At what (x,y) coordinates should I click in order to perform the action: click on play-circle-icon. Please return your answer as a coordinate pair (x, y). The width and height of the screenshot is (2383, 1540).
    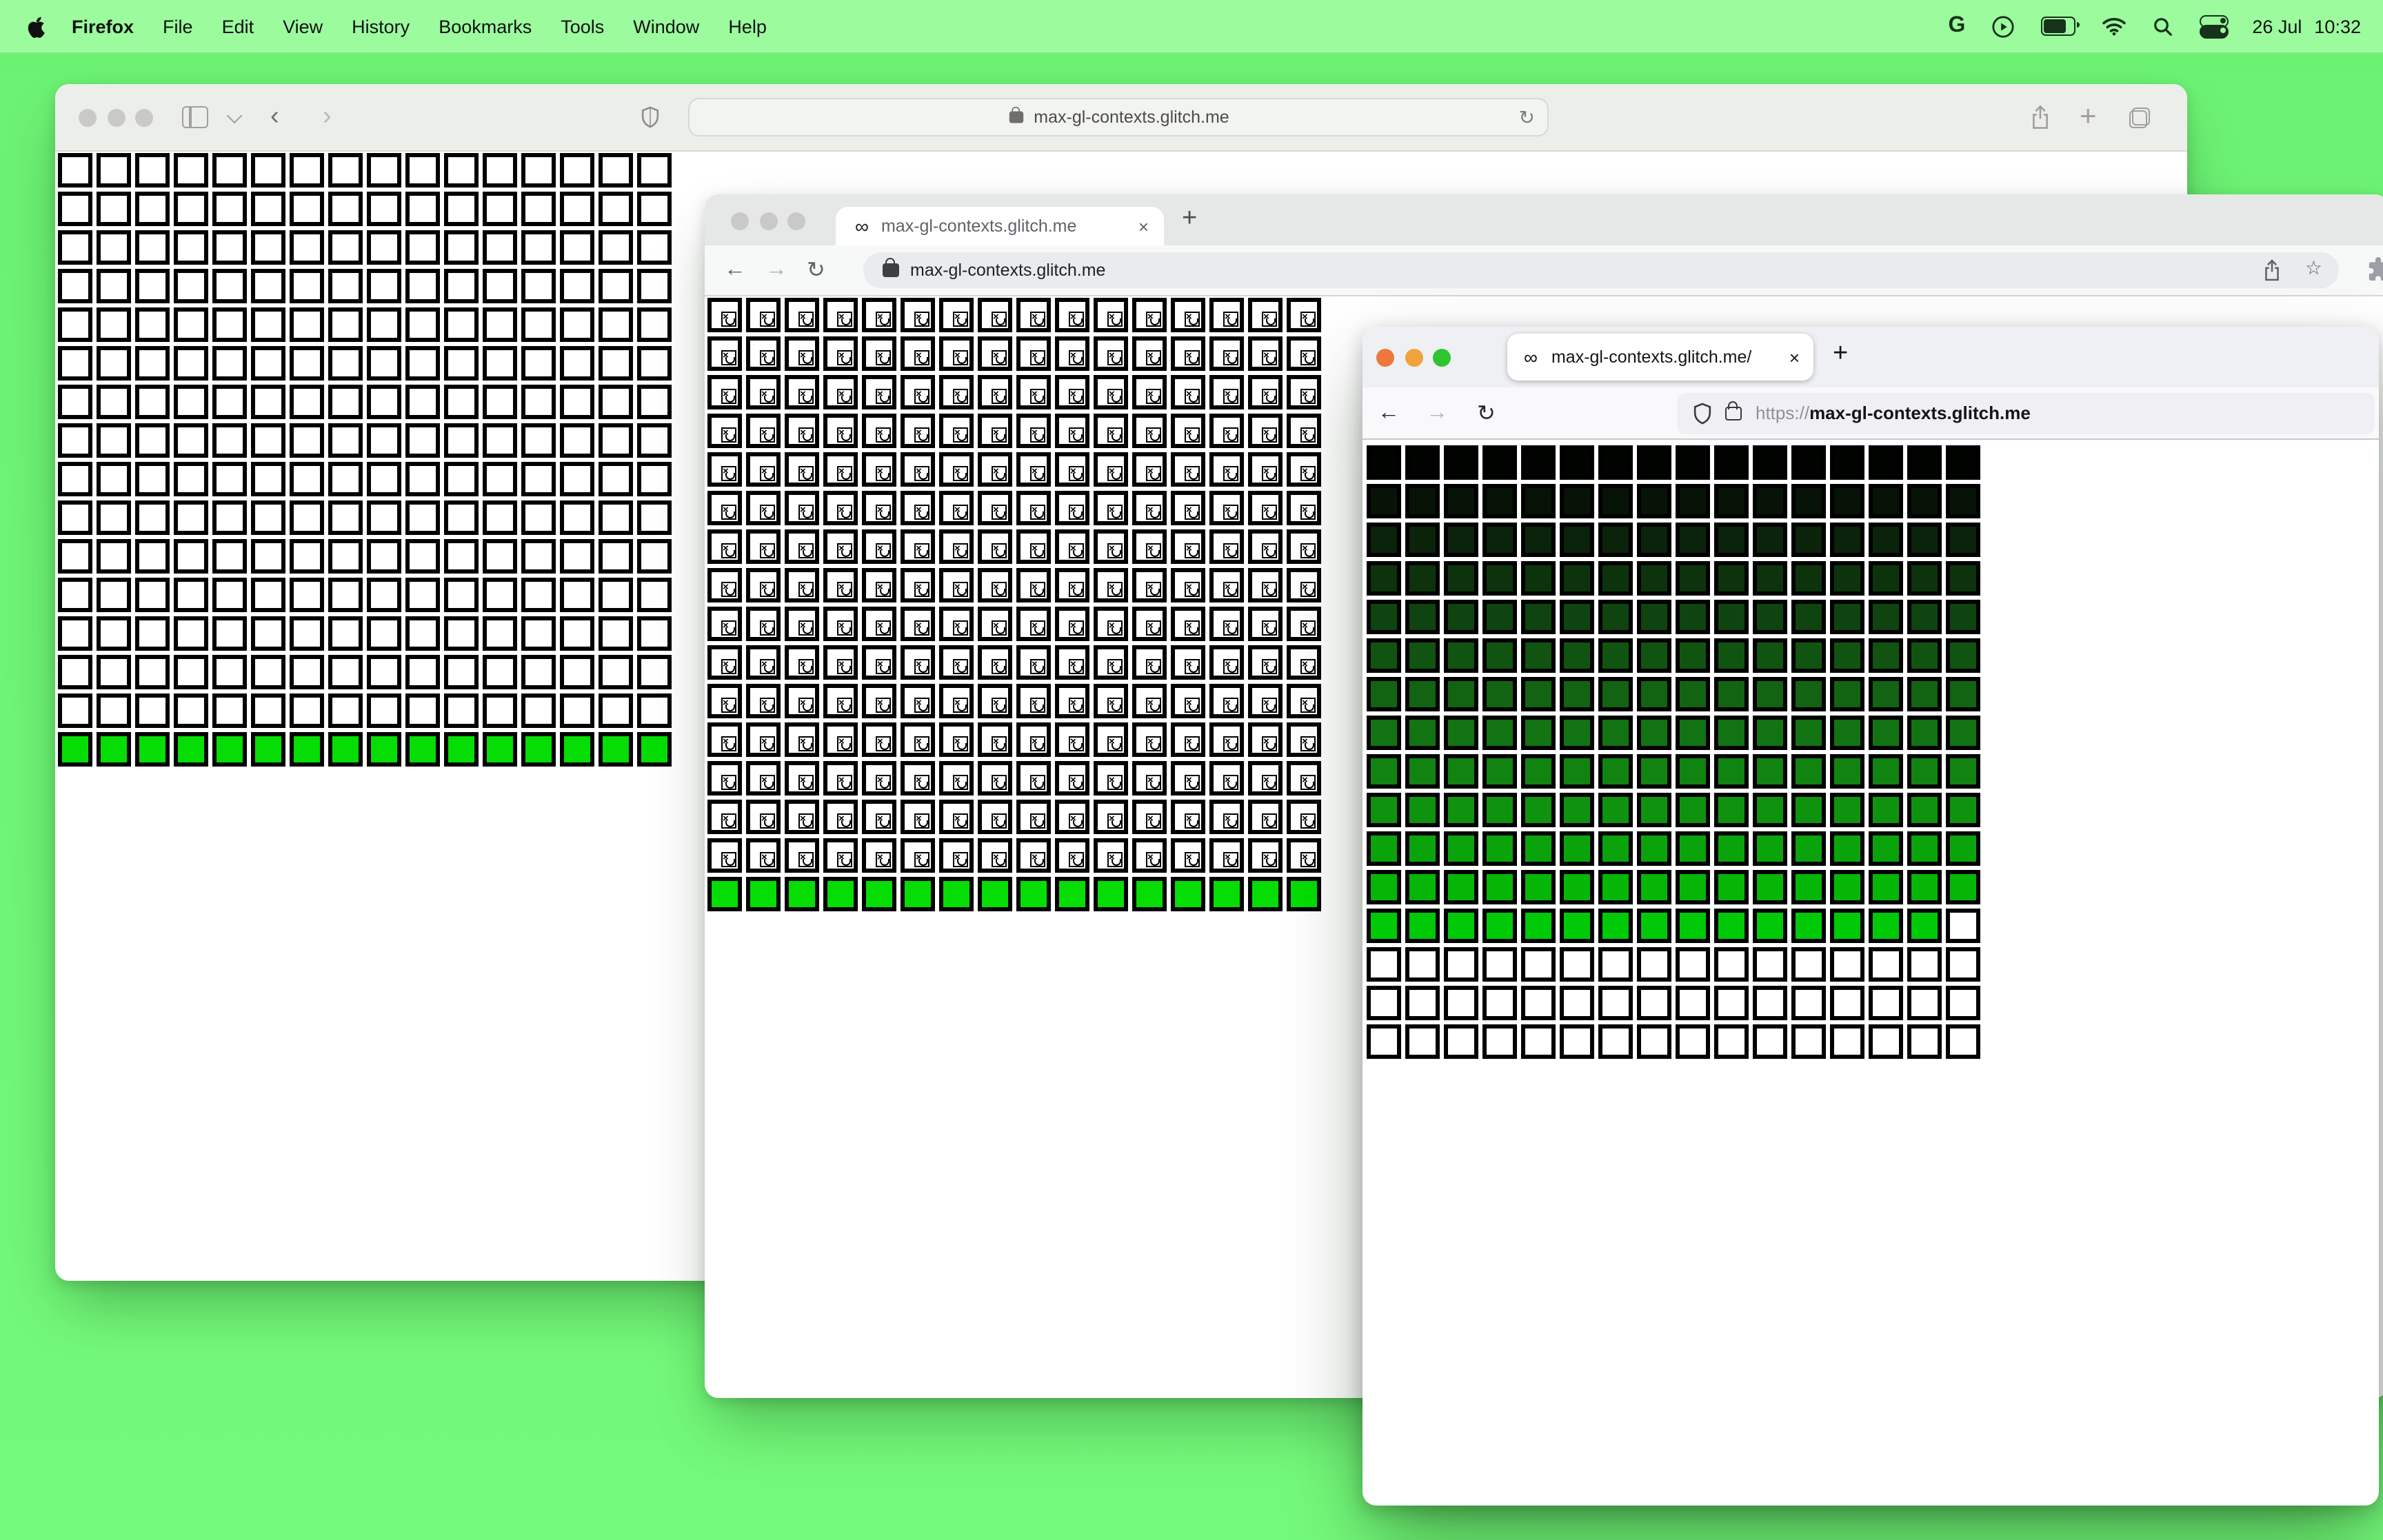
    Looking at the image, I should click on (2003, 26).